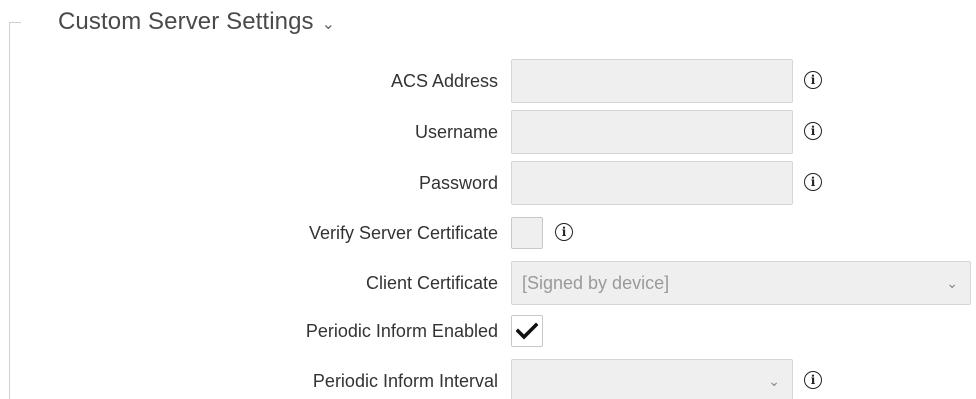  Describe the element at coordinates (652, 81) in the screenshot. I see `acs-address-input` at that location.